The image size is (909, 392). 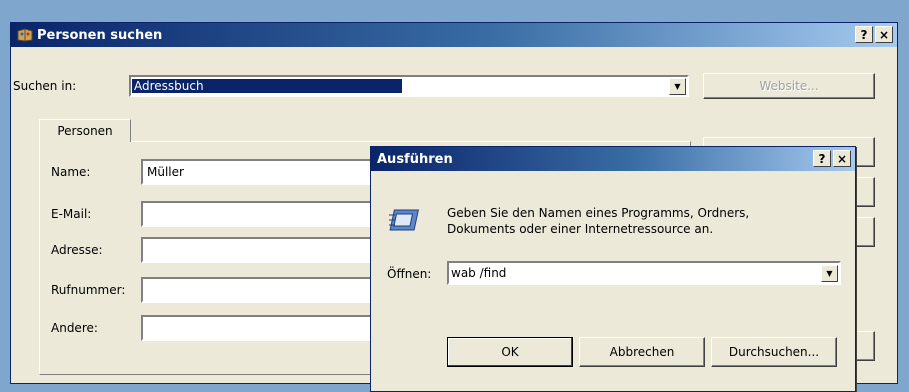 What do you see at coordinates (85, 130) in the screenshot?
I see `tab-personen: Personen` at bounding box center [85, 130].